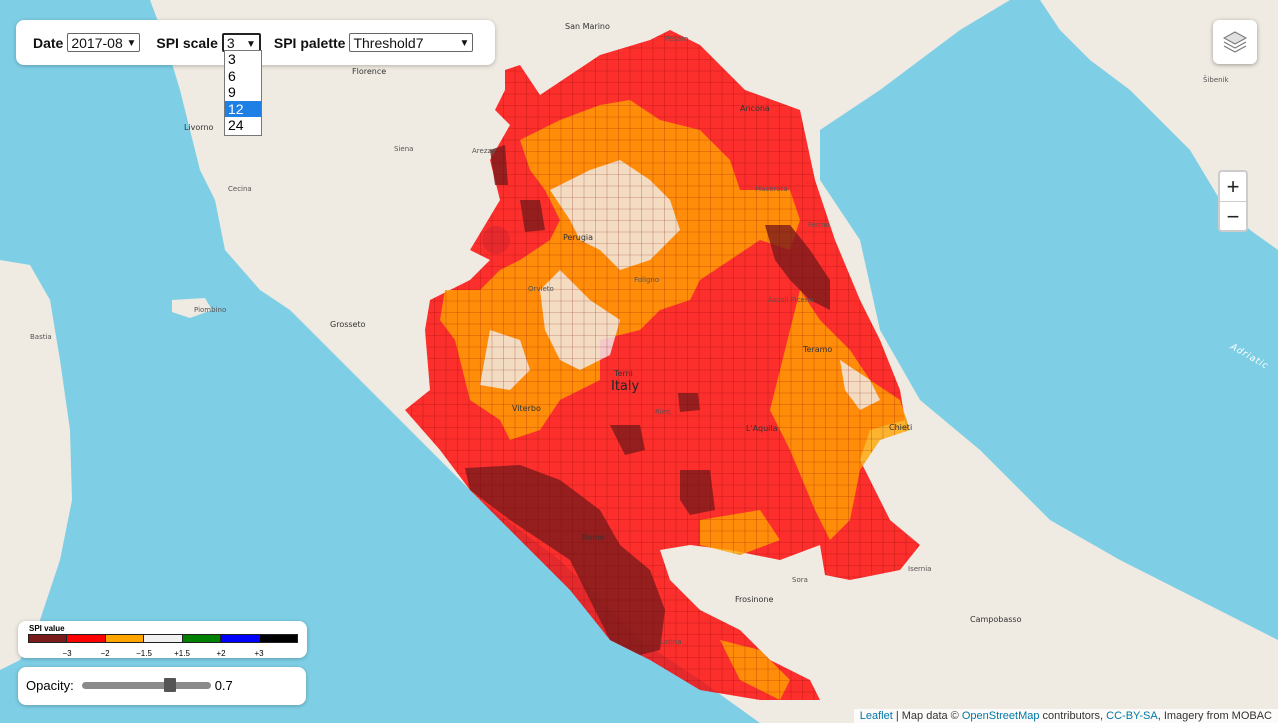 The height and width of the screenshot is (723, 1278). I want to click on date-select: 2017-08 ▼, so click(104, 42).